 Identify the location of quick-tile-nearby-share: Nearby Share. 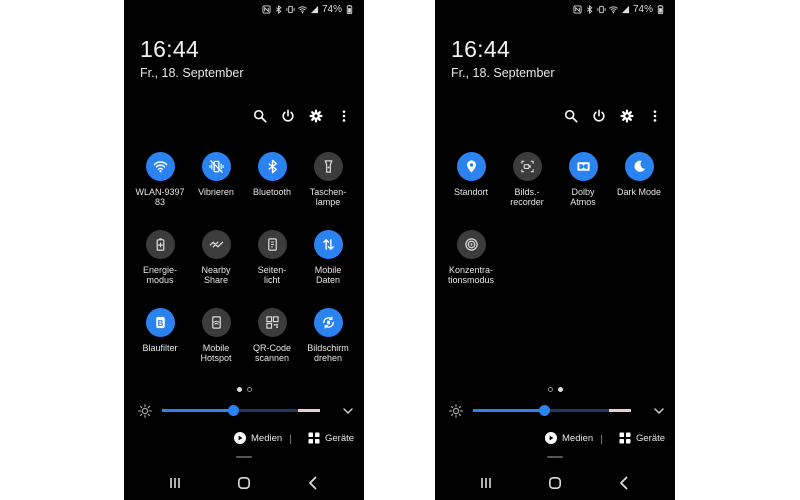
(216, 269).